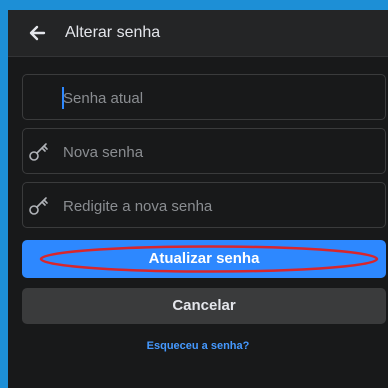  Describe the element at coordinates (204, 306) in the screenshot. I see `cancel-button: Cancelar` at that location.